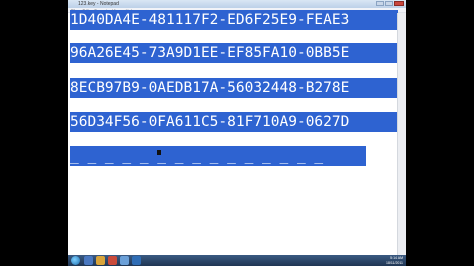  What do you see at coordinates (100, 260) in the screenshot?
I see `explorer-taskbar-icon` at bounding box center [100, 260].